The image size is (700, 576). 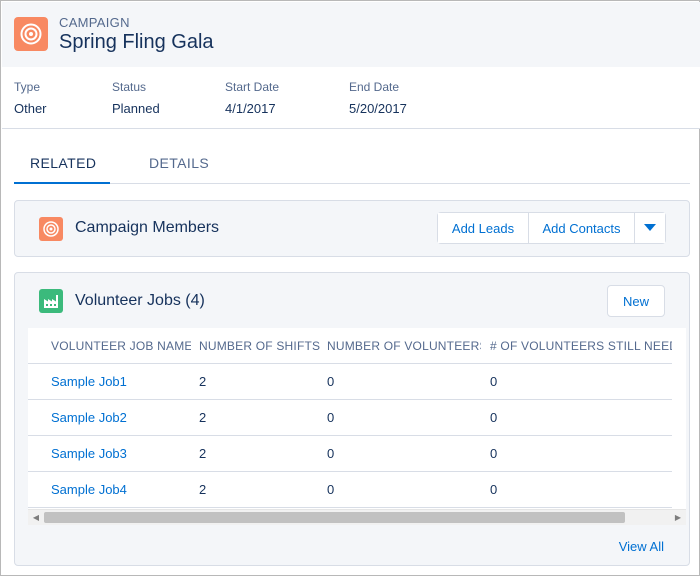 I want to click on job-name-link: Sample Job3, so click(x=121, y=454).